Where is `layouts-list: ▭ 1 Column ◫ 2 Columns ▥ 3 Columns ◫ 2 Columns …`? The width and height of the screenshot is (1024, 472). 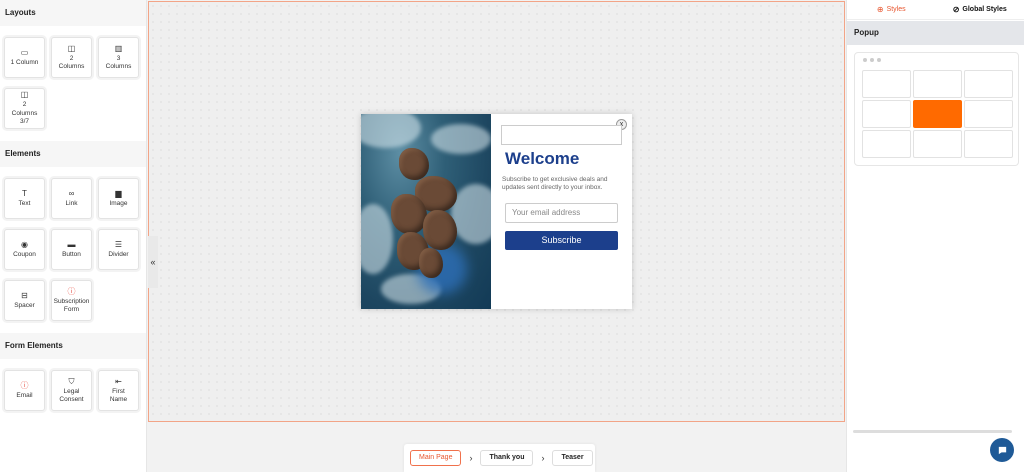
layouts-list: ▭ 1 Column ◫ 2 Columns ▥ 3 Columns ◫ 2 Columns … is located at coordinates (73, 83).